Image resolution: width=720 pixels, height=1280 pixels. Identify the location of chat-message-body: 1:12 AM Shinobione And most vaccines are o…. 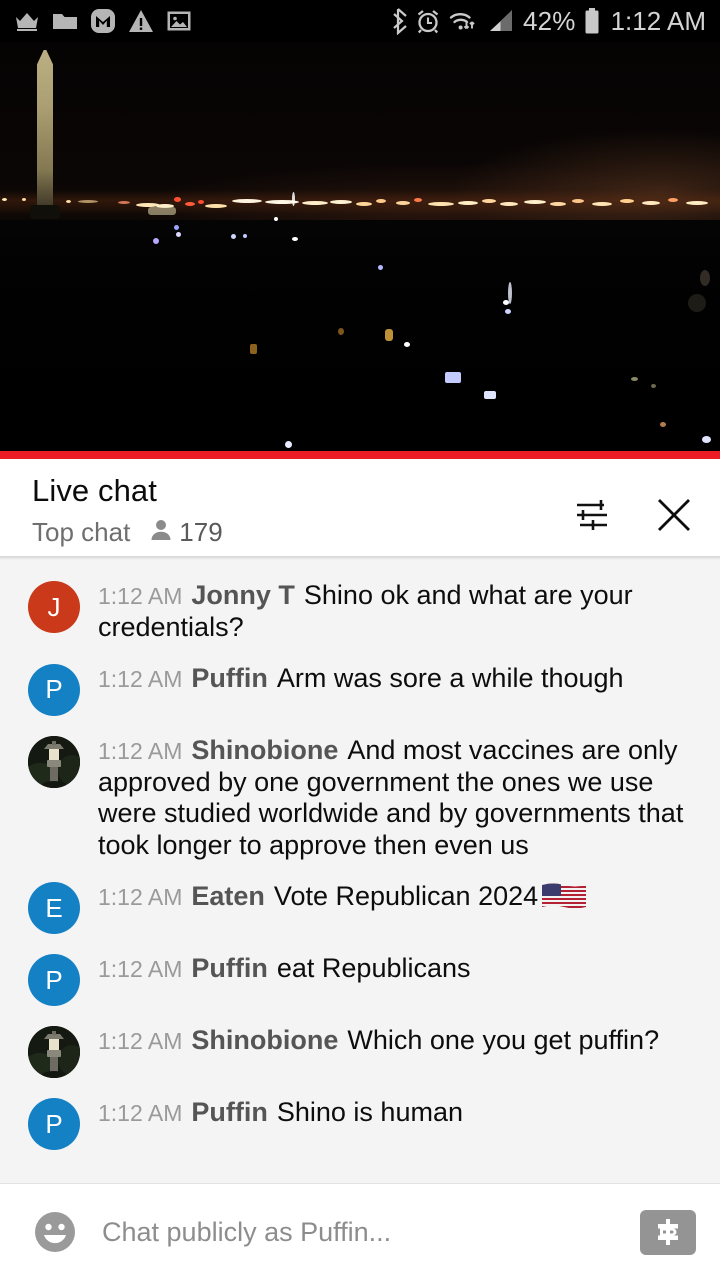
(400, 798).